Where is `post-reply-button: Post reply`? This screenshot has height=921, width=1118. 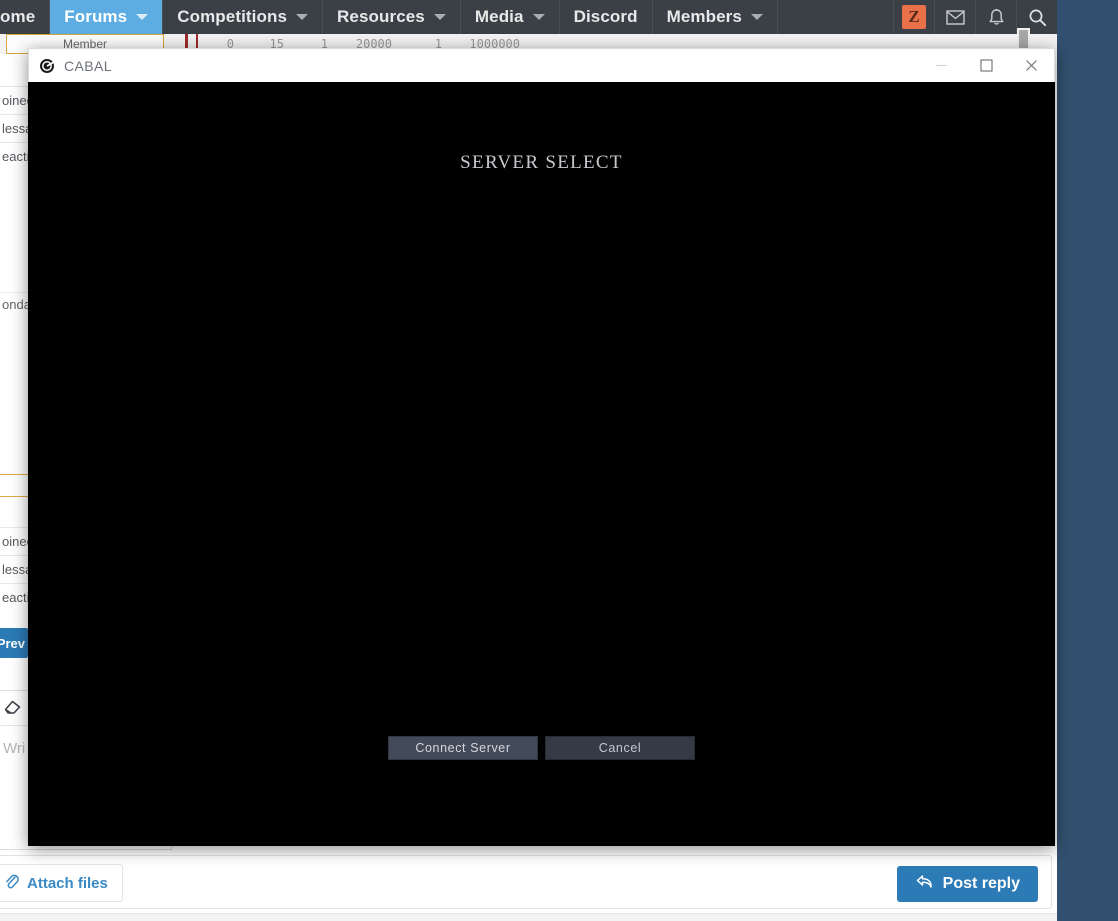
post-reply-button: Post reply is located at coordinates (967, 884).